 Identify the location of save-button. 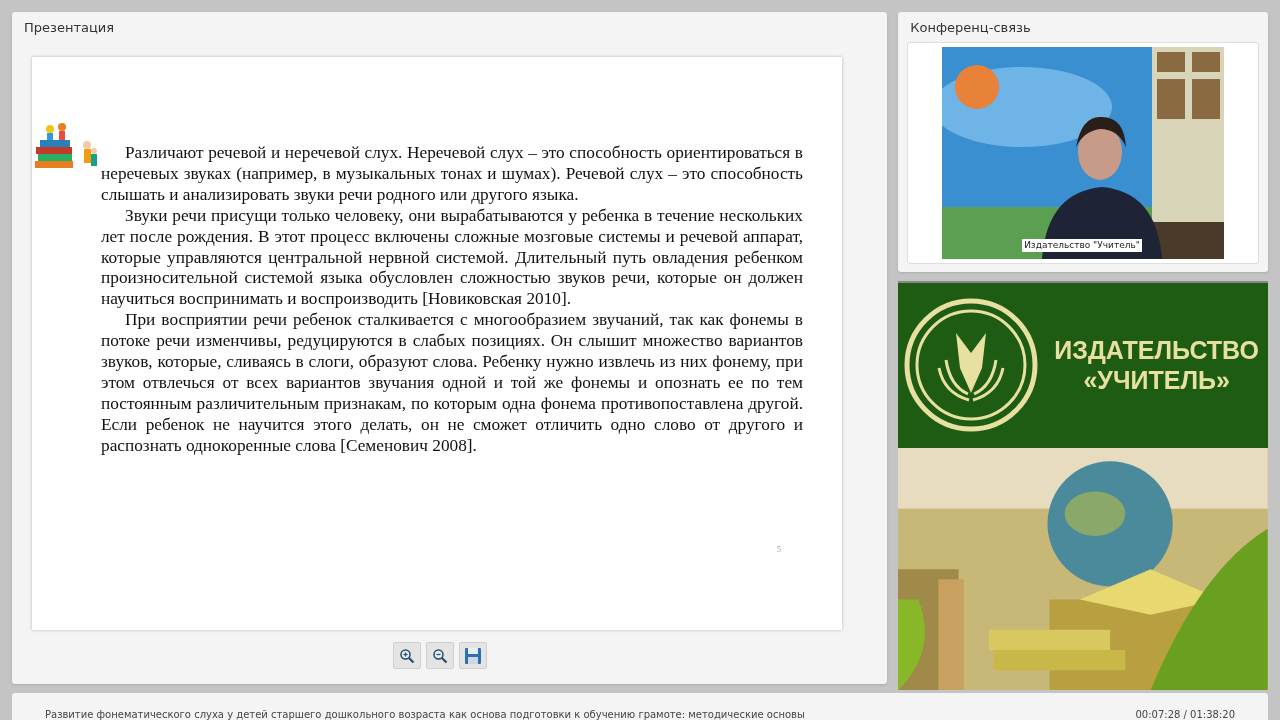
(472, 655).